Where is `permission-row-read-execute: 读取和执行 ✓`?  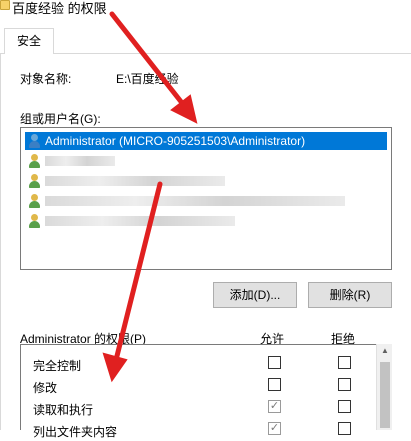 permission-row-read-execute: 读取和执行 ✓ is located at coordinates (203, 408).